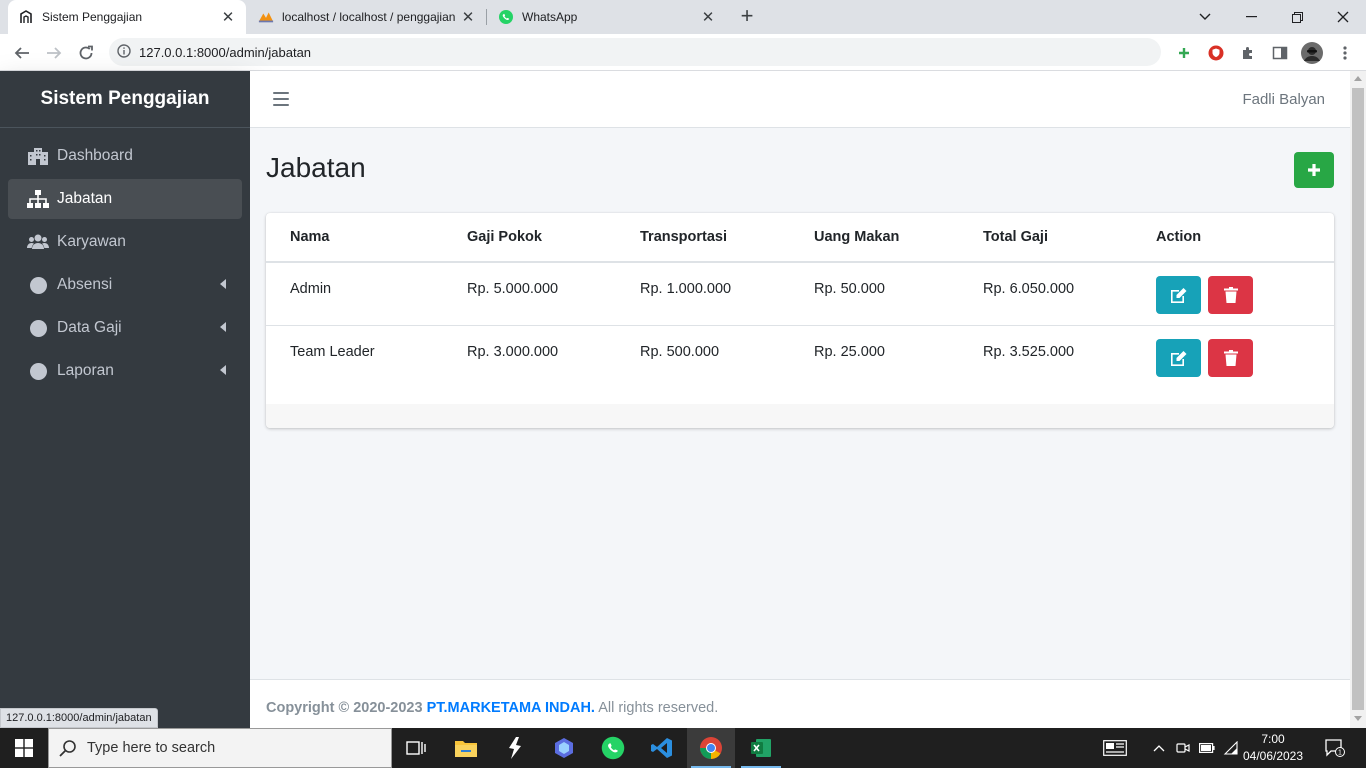  What do you see at coordinates (127, 17) in the screenshot?
I see `tab-sistem-penggajian: Sistem Penggajian ✕` at bounding box center [127, 17].